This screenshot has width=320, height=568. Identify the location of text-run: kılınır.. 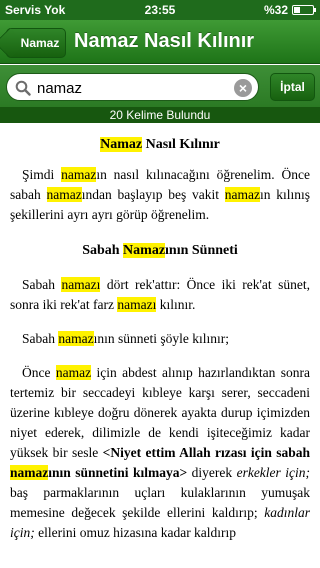
(176, 304).